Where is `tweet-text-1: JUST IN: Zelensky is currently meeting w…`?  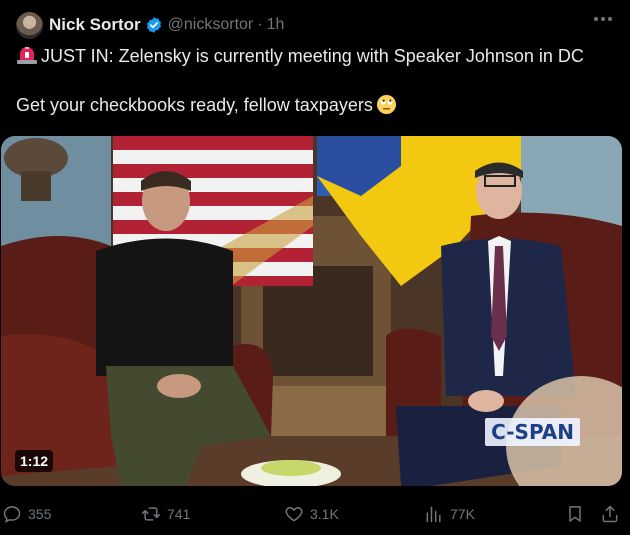 tweet-text-1: JUST IN: Zelensky is currently meeting w… is located at coordinates (312, 56).